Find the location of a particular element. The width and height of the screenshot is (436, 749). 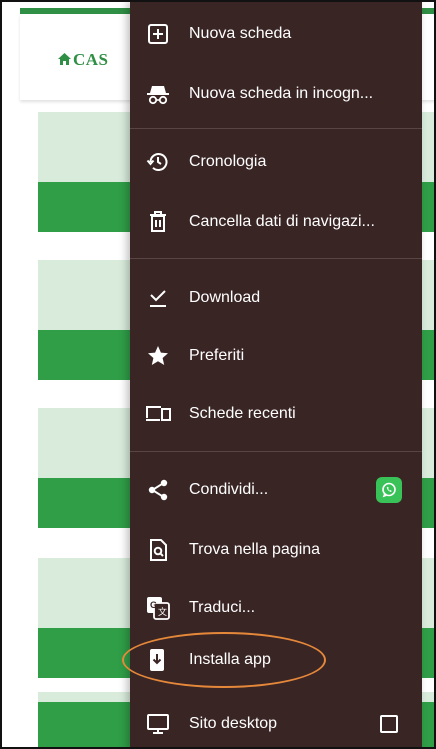

home-icon is located at coordinates (65, 60).